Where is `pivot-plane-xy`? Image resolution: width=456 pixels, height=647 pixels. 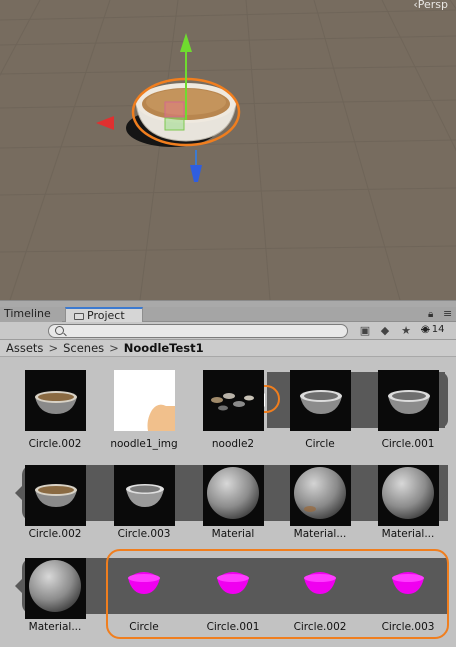 pivot-plane-xy is located at coordinates (174, 109).